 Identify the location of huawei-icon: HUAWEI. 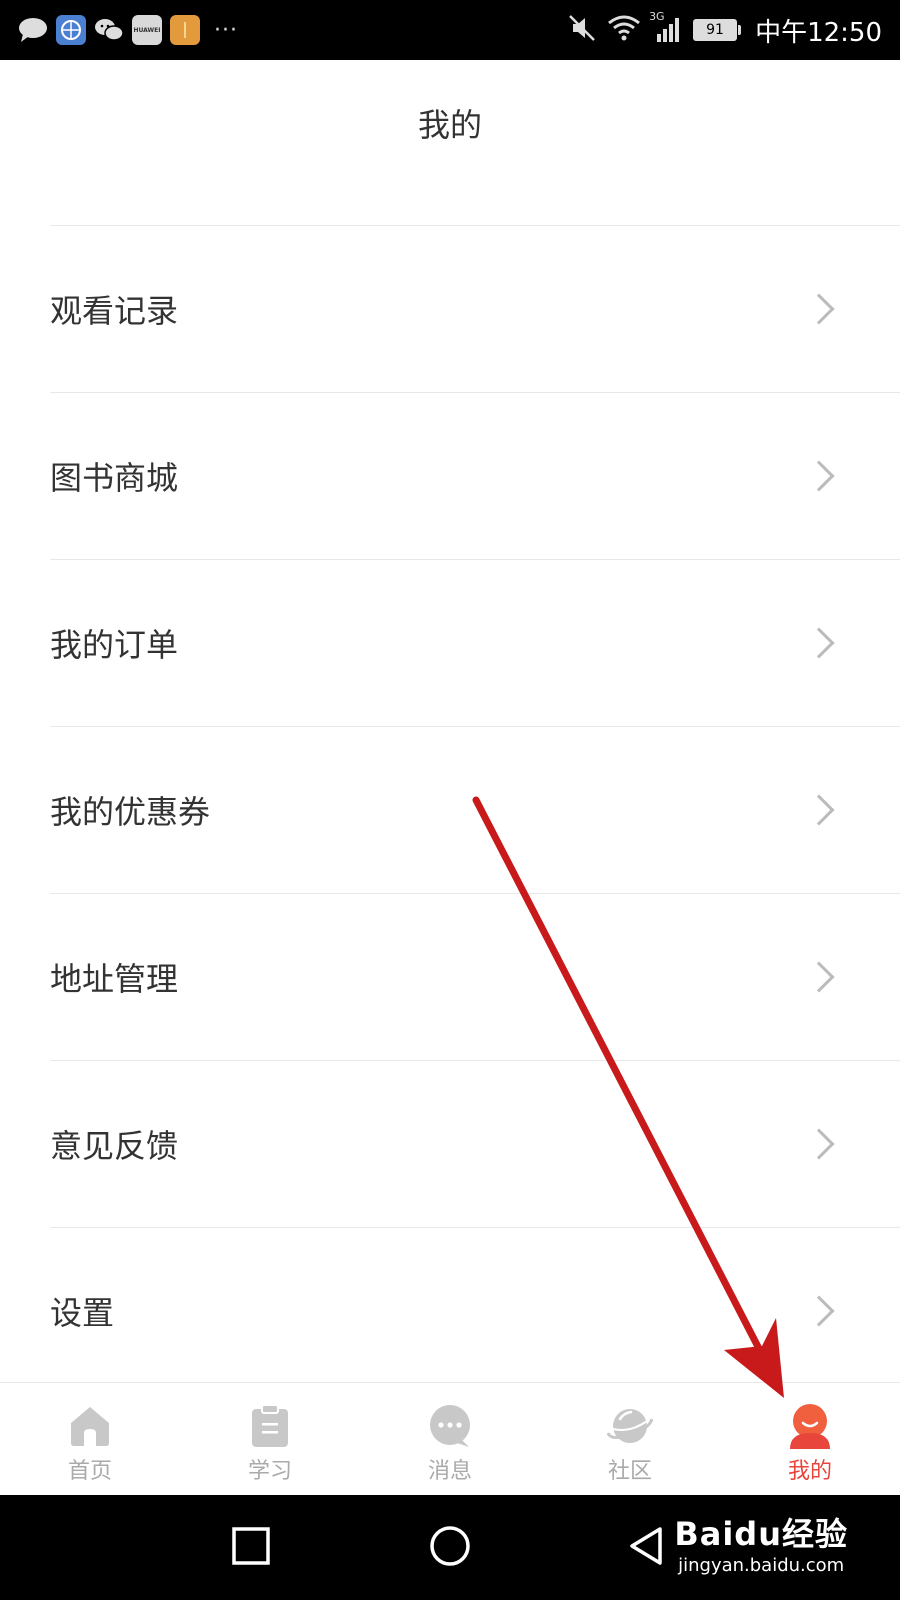
(147, 30).